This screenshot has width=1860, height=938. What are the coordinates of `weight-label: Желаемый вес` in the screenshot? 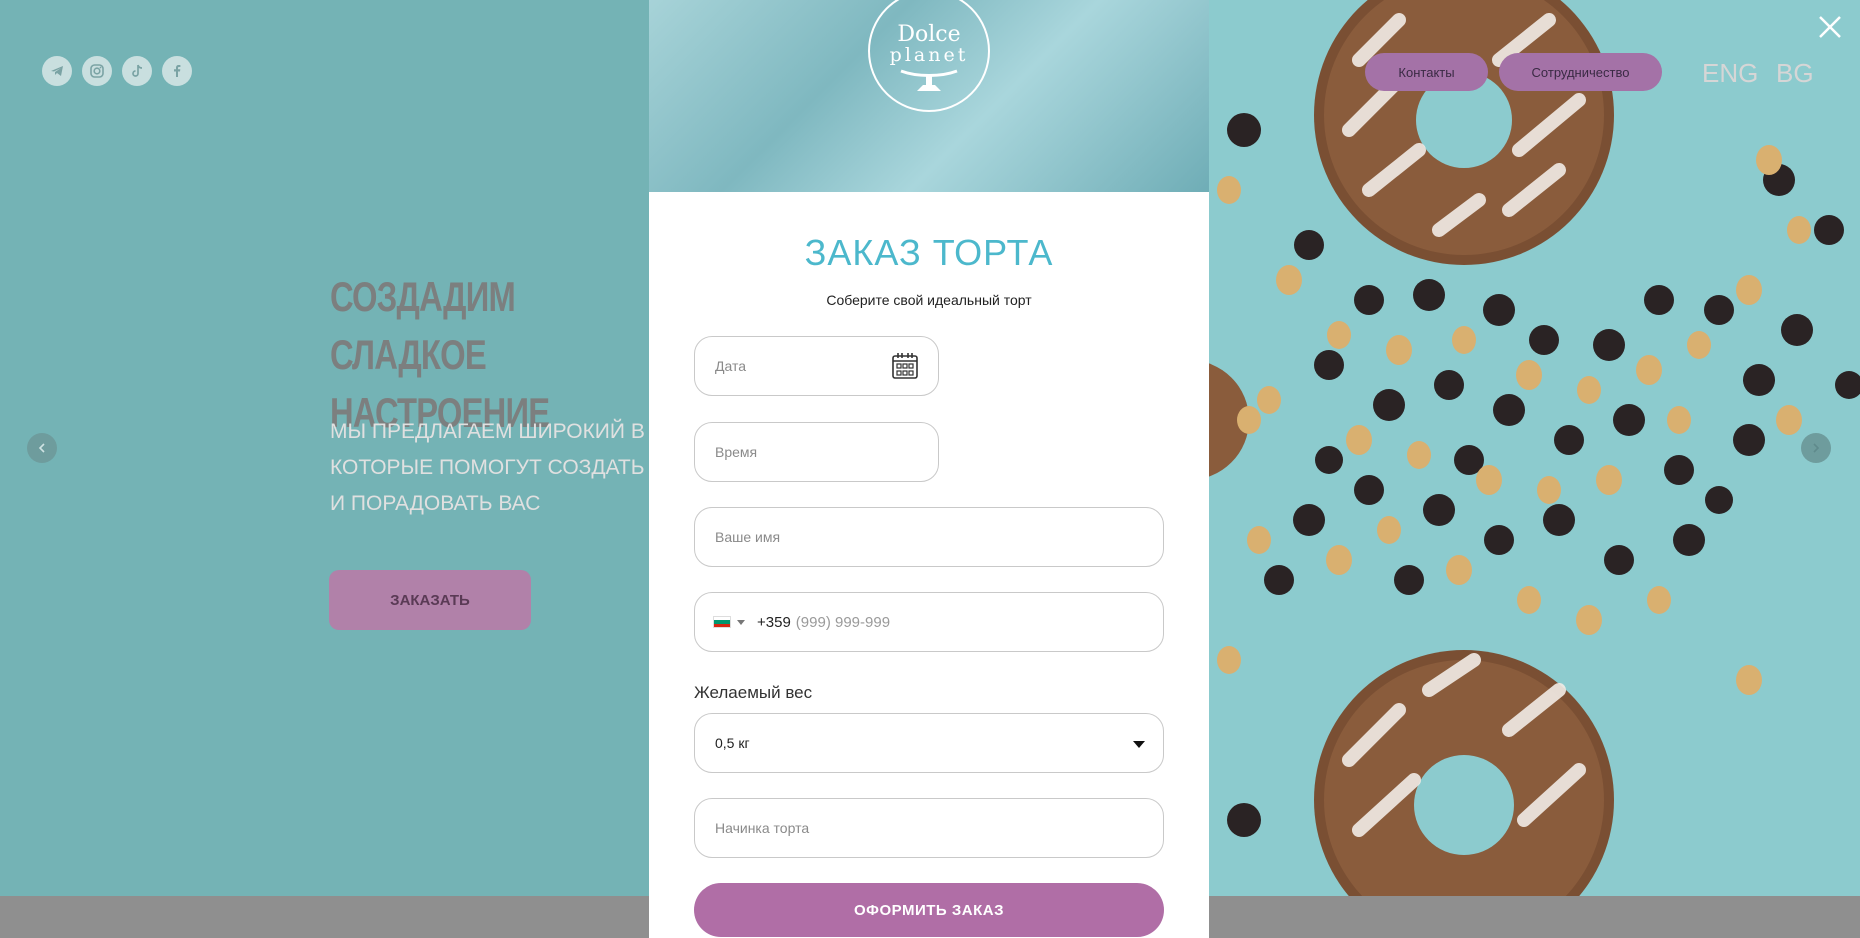 It's located at (753, 692).